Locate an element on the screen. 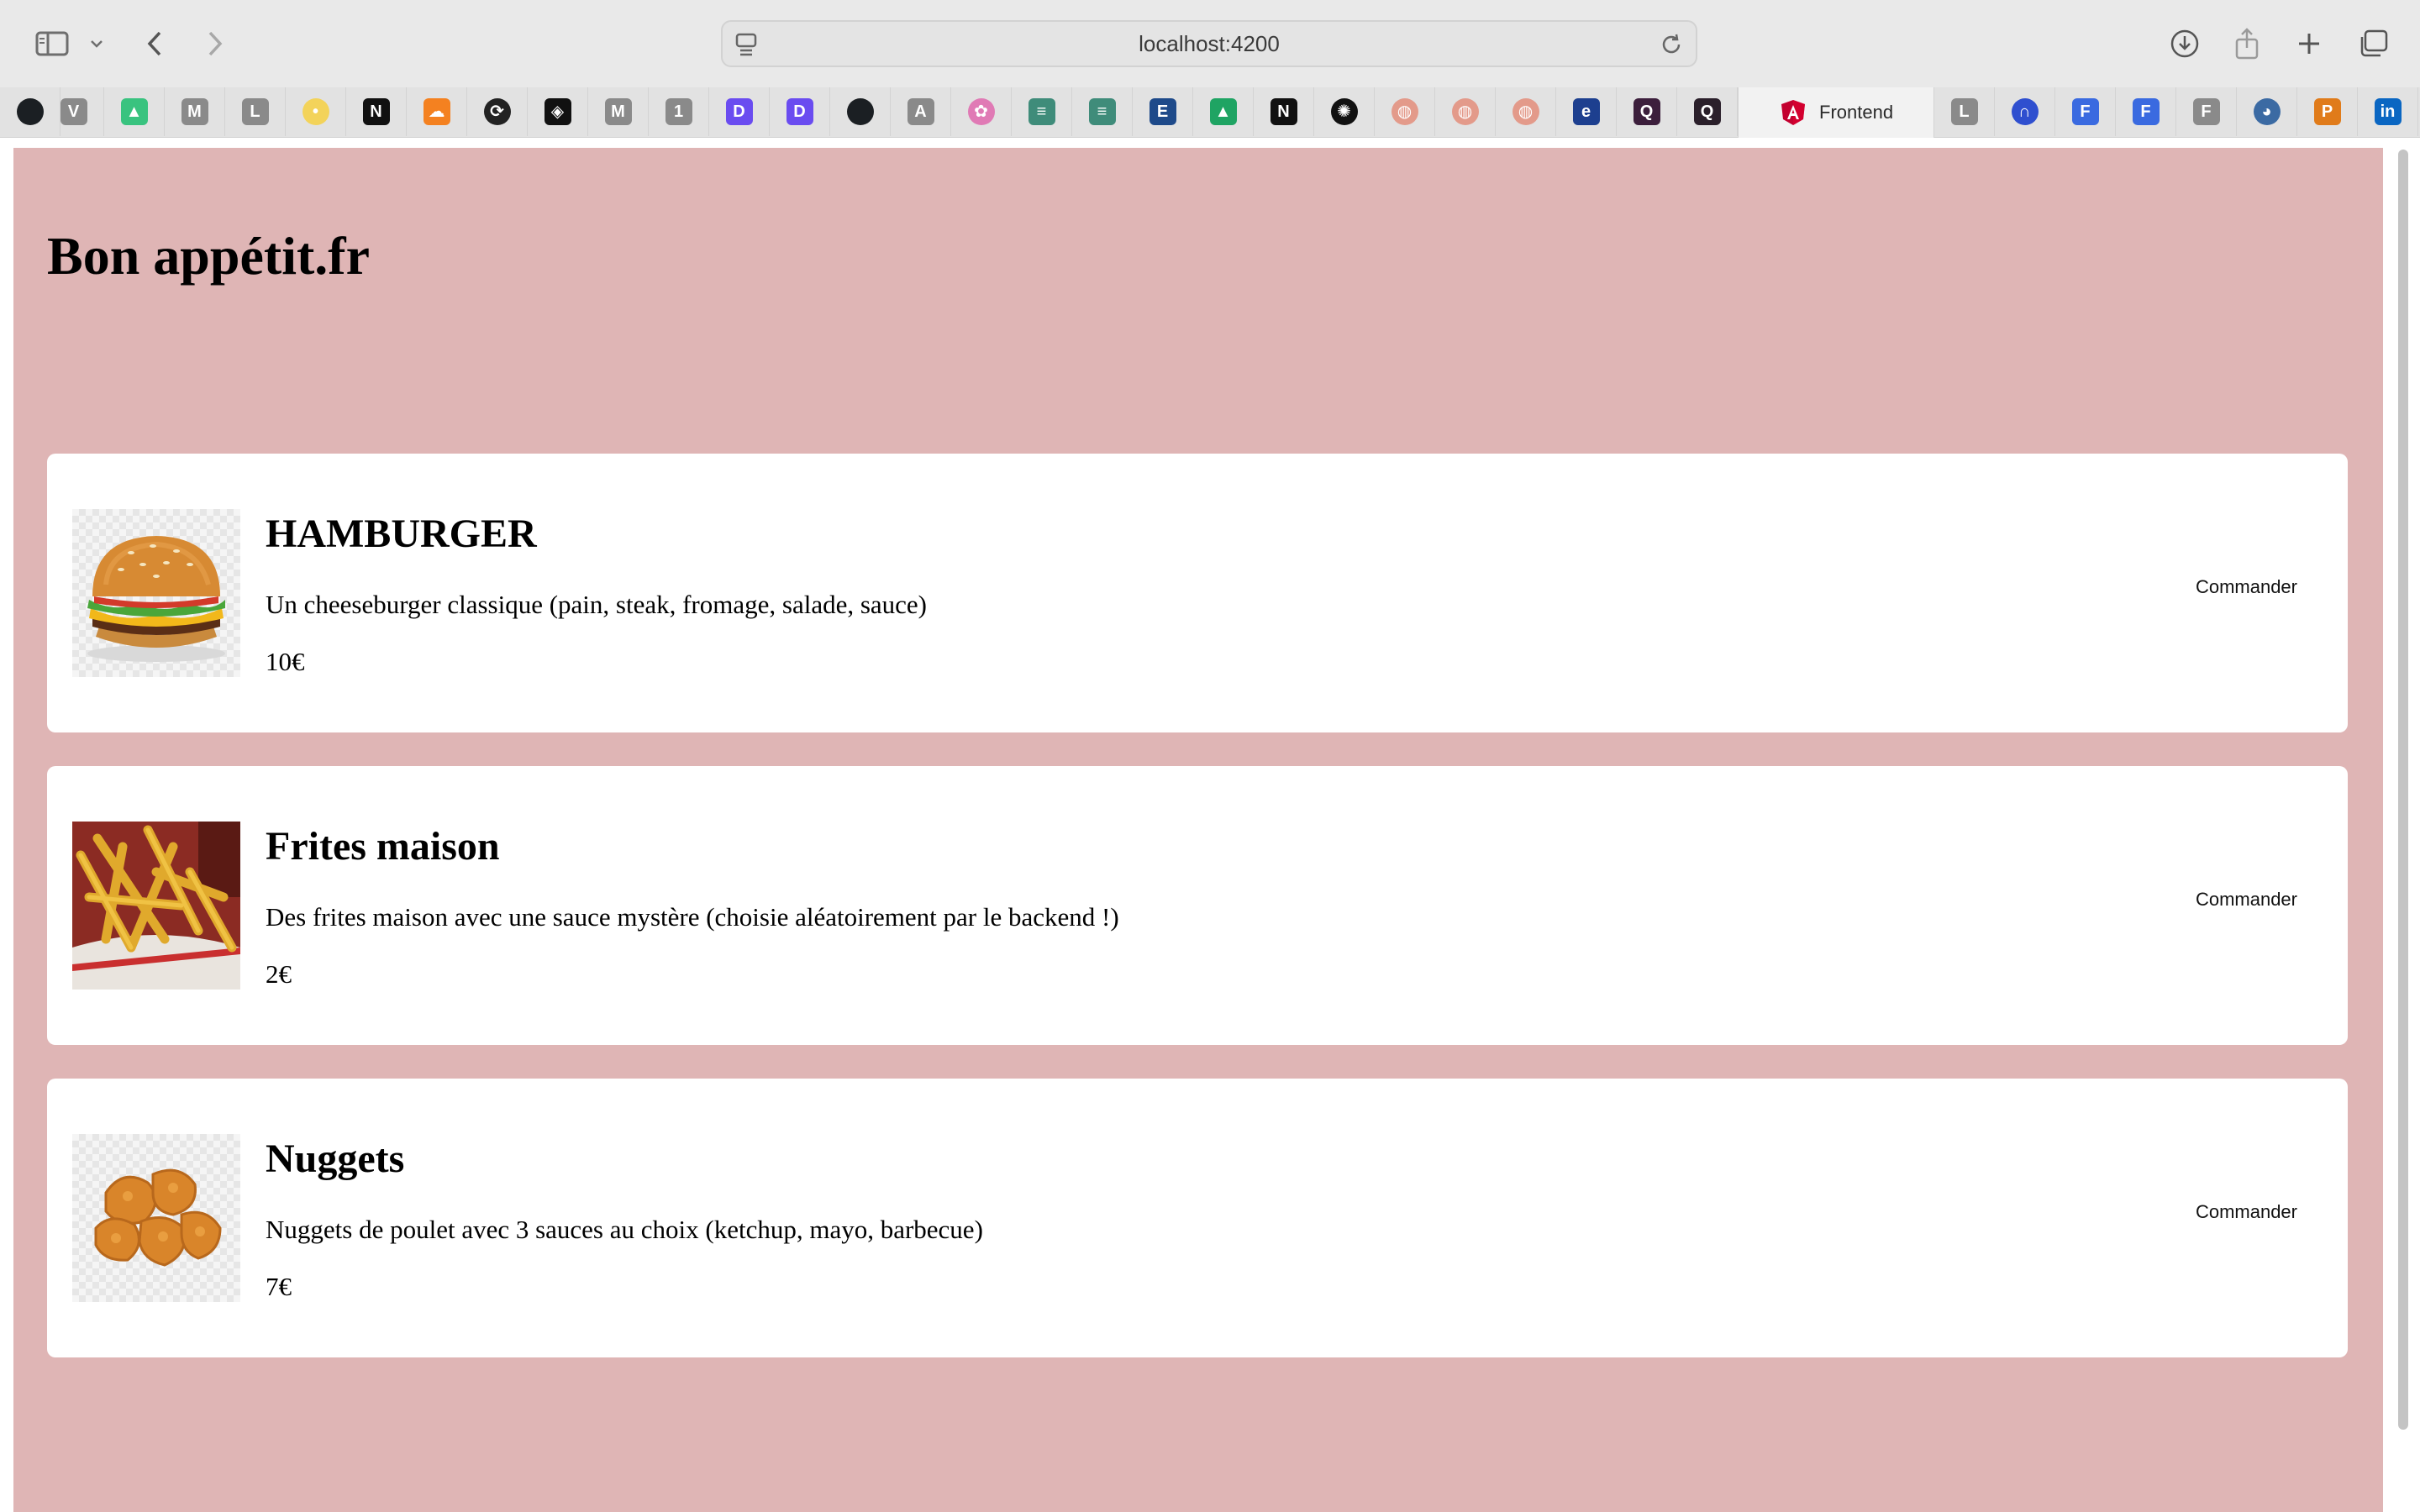 This screenshot has width=2420, height=1512. openai-icon: ✺ is located at coordinates (1344, 111).